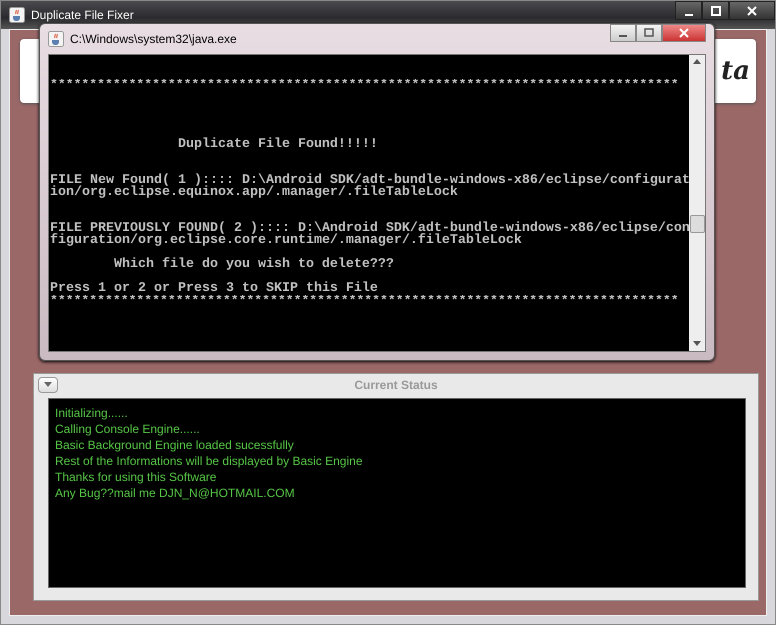 The height and width of the screenshot is (625, 776). What do you see at coordinates (369, 235) in the screenshot?
I see `console-line: FILE PREVIOUSLY FOUND( 2 ):::: D:\Android SDK/adt-bundle-windows-x86/eclipse/configuration/org.eclipse.core.runtime/.manager/.fileTableLock` at bounding box center [369, 235].